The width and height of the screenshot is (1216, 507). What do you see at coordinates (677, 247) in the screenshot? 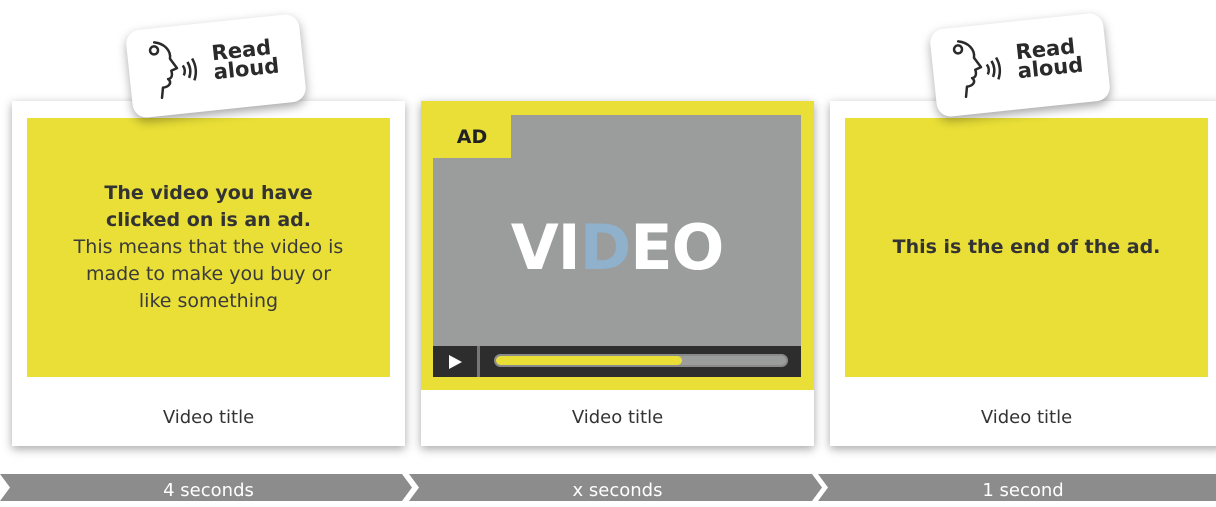
I see `video-text-end: EO` at bounding box center [677, 247].